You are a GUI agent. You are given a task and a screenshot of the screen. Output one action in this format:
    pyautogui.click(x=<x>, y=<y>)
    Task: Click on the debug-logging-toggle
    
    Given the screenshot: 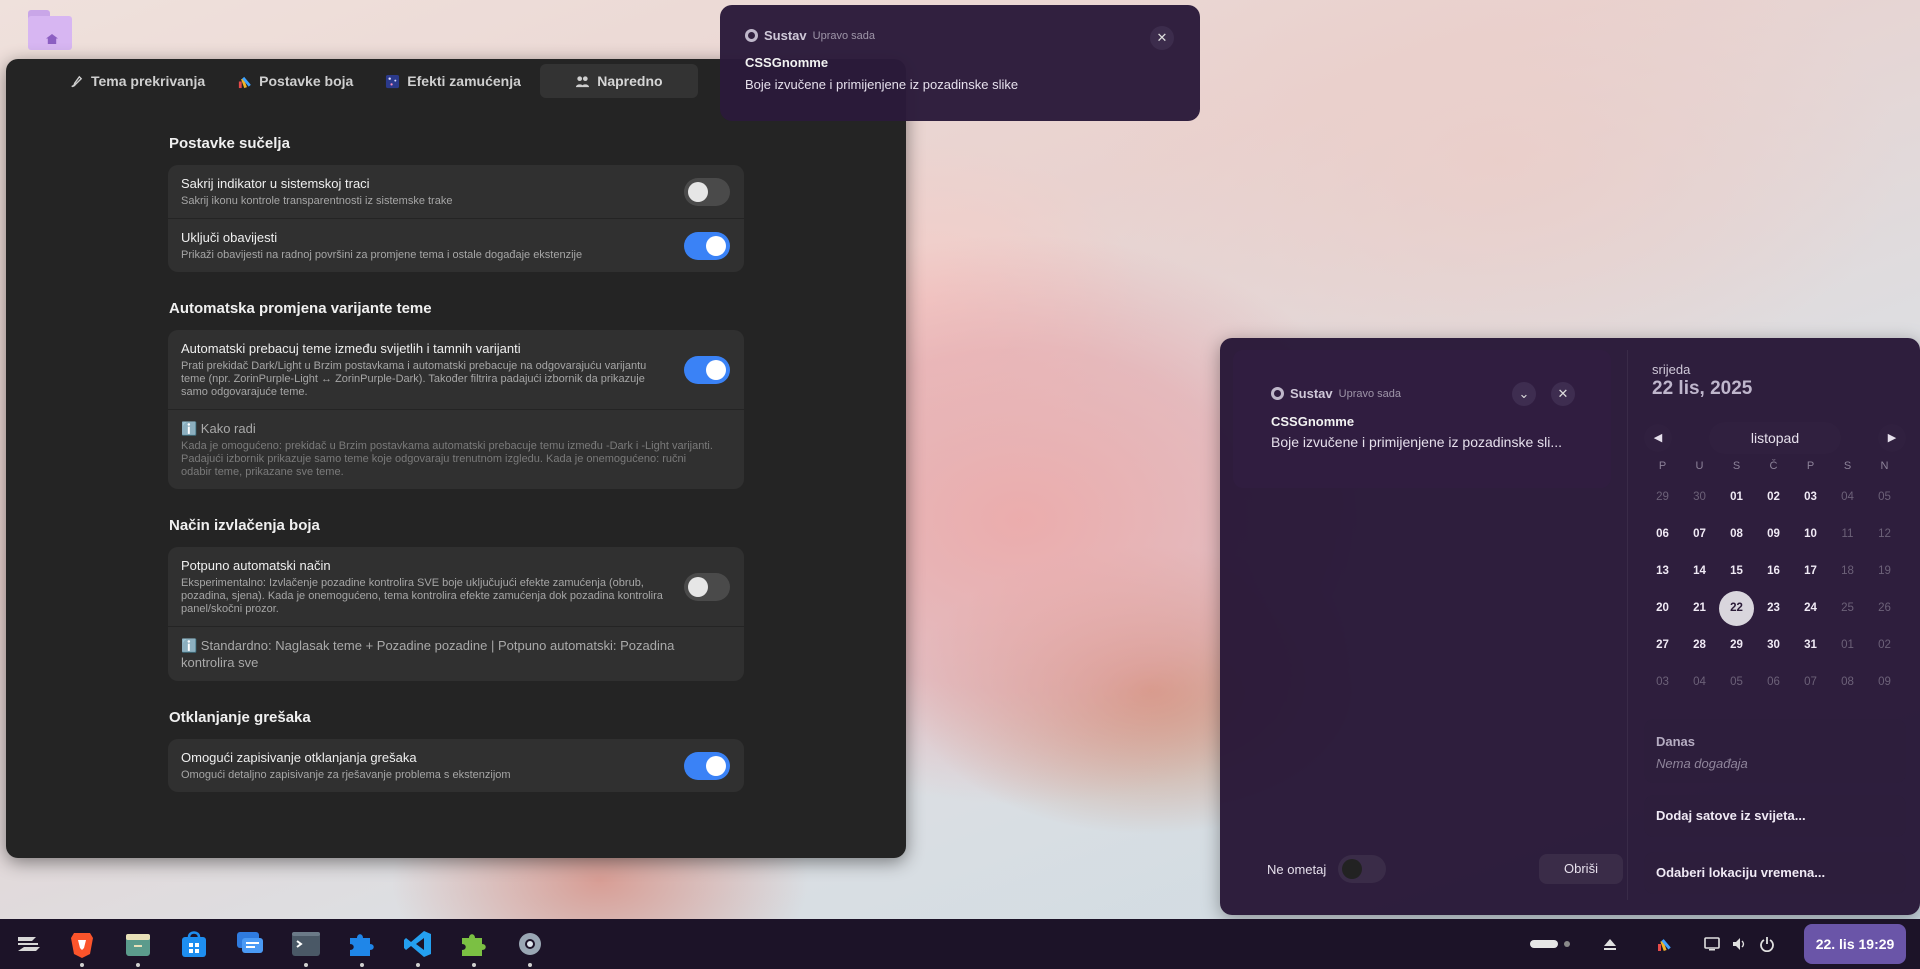 What is the action you would take?
    pyautogui.click(x=707, y=765)
    